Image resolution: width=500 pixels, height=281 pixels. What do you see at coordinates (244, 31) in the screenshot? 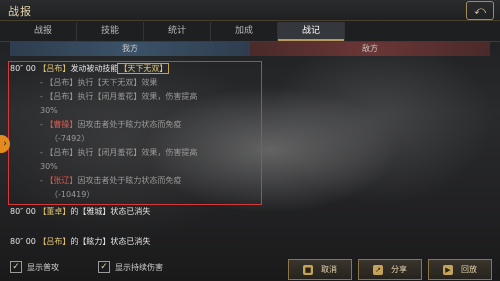
I see `tab-bonus: 加成` at bounding box center [244, 31].